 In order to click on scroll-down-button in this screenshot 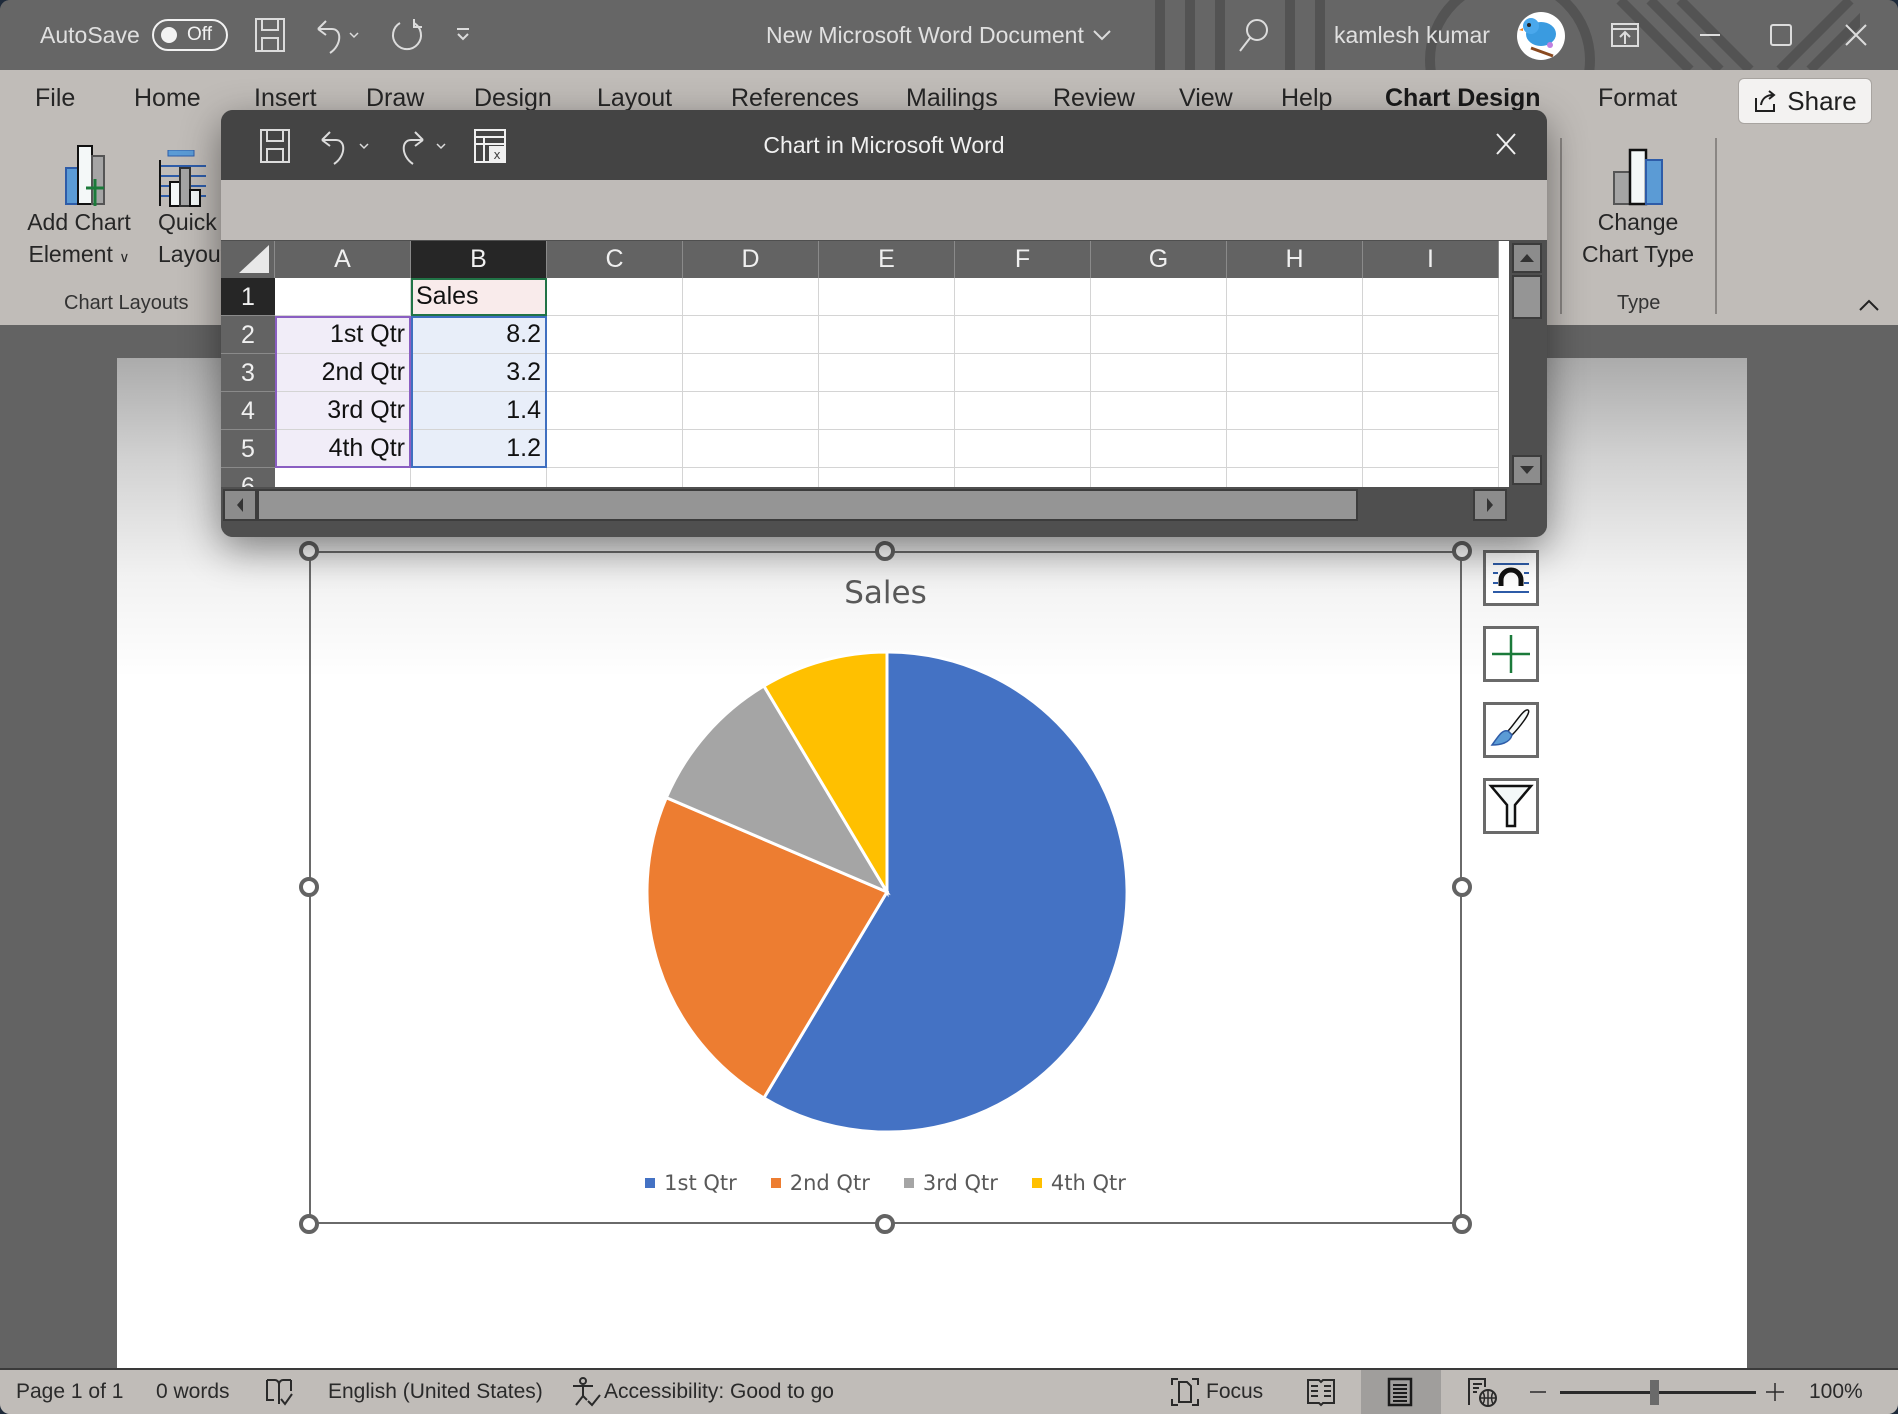, I will do `click(1527, 470)`.